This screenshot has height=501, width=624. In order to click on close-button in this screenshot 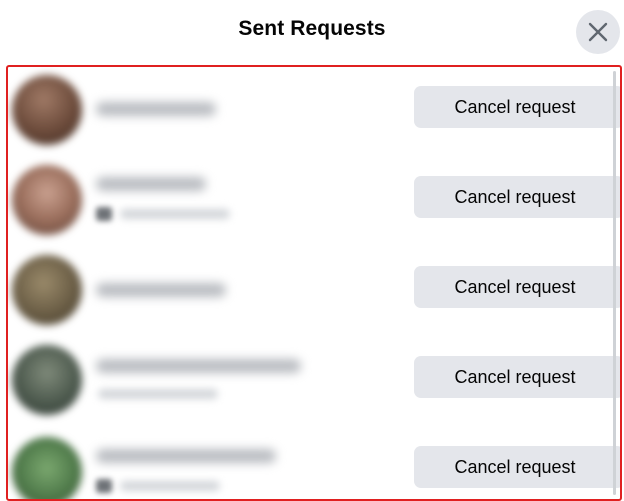, I will do `click(598, 32)`.